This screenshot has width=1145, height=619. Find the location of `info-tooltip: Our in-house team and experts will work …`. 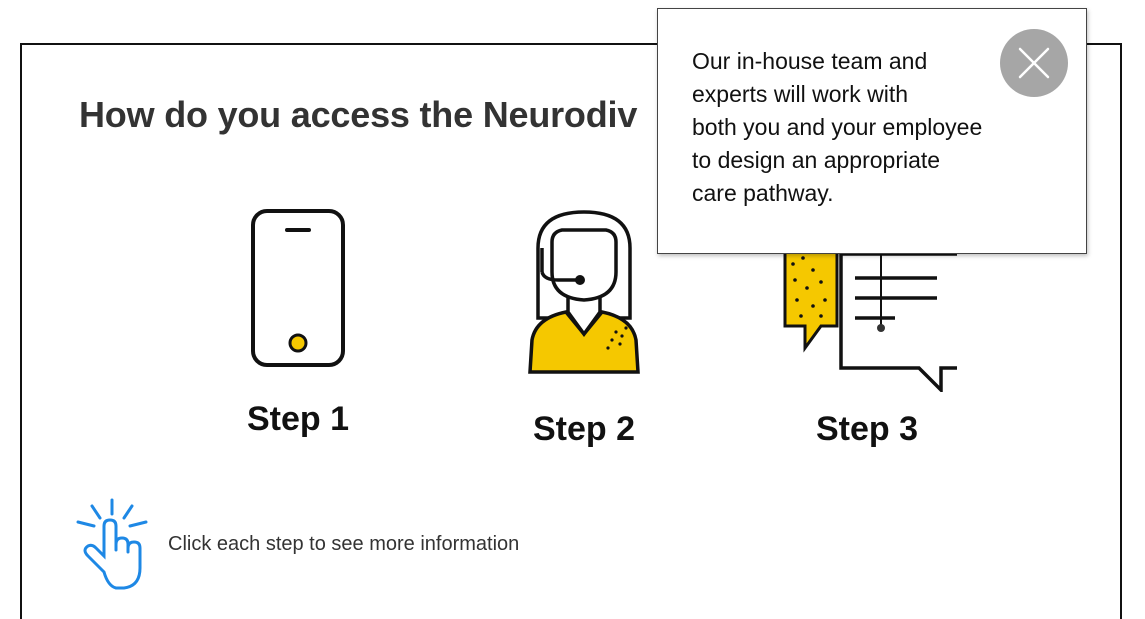

info-tooltip: Our in-house team and experts will work … is located at coordinates (872, 131).